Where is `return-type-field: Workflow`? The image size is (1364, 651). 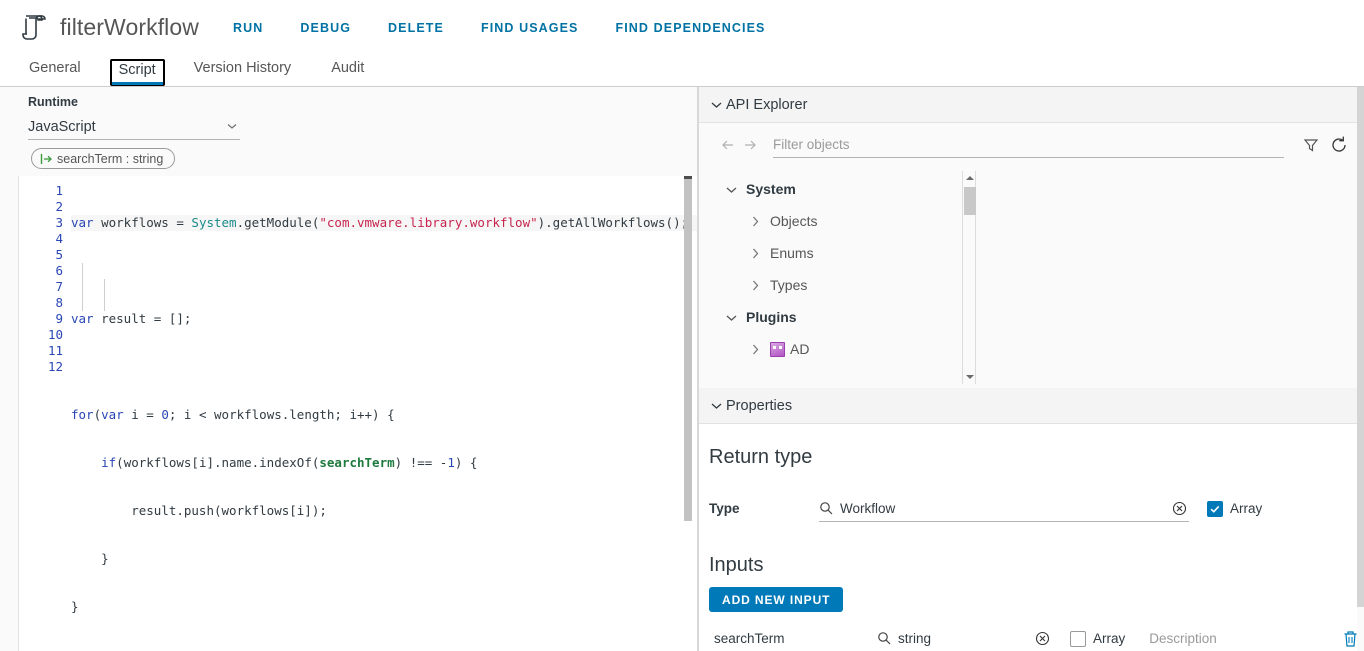
return-type-field: Workflow is located at coordinates (1004, 508).